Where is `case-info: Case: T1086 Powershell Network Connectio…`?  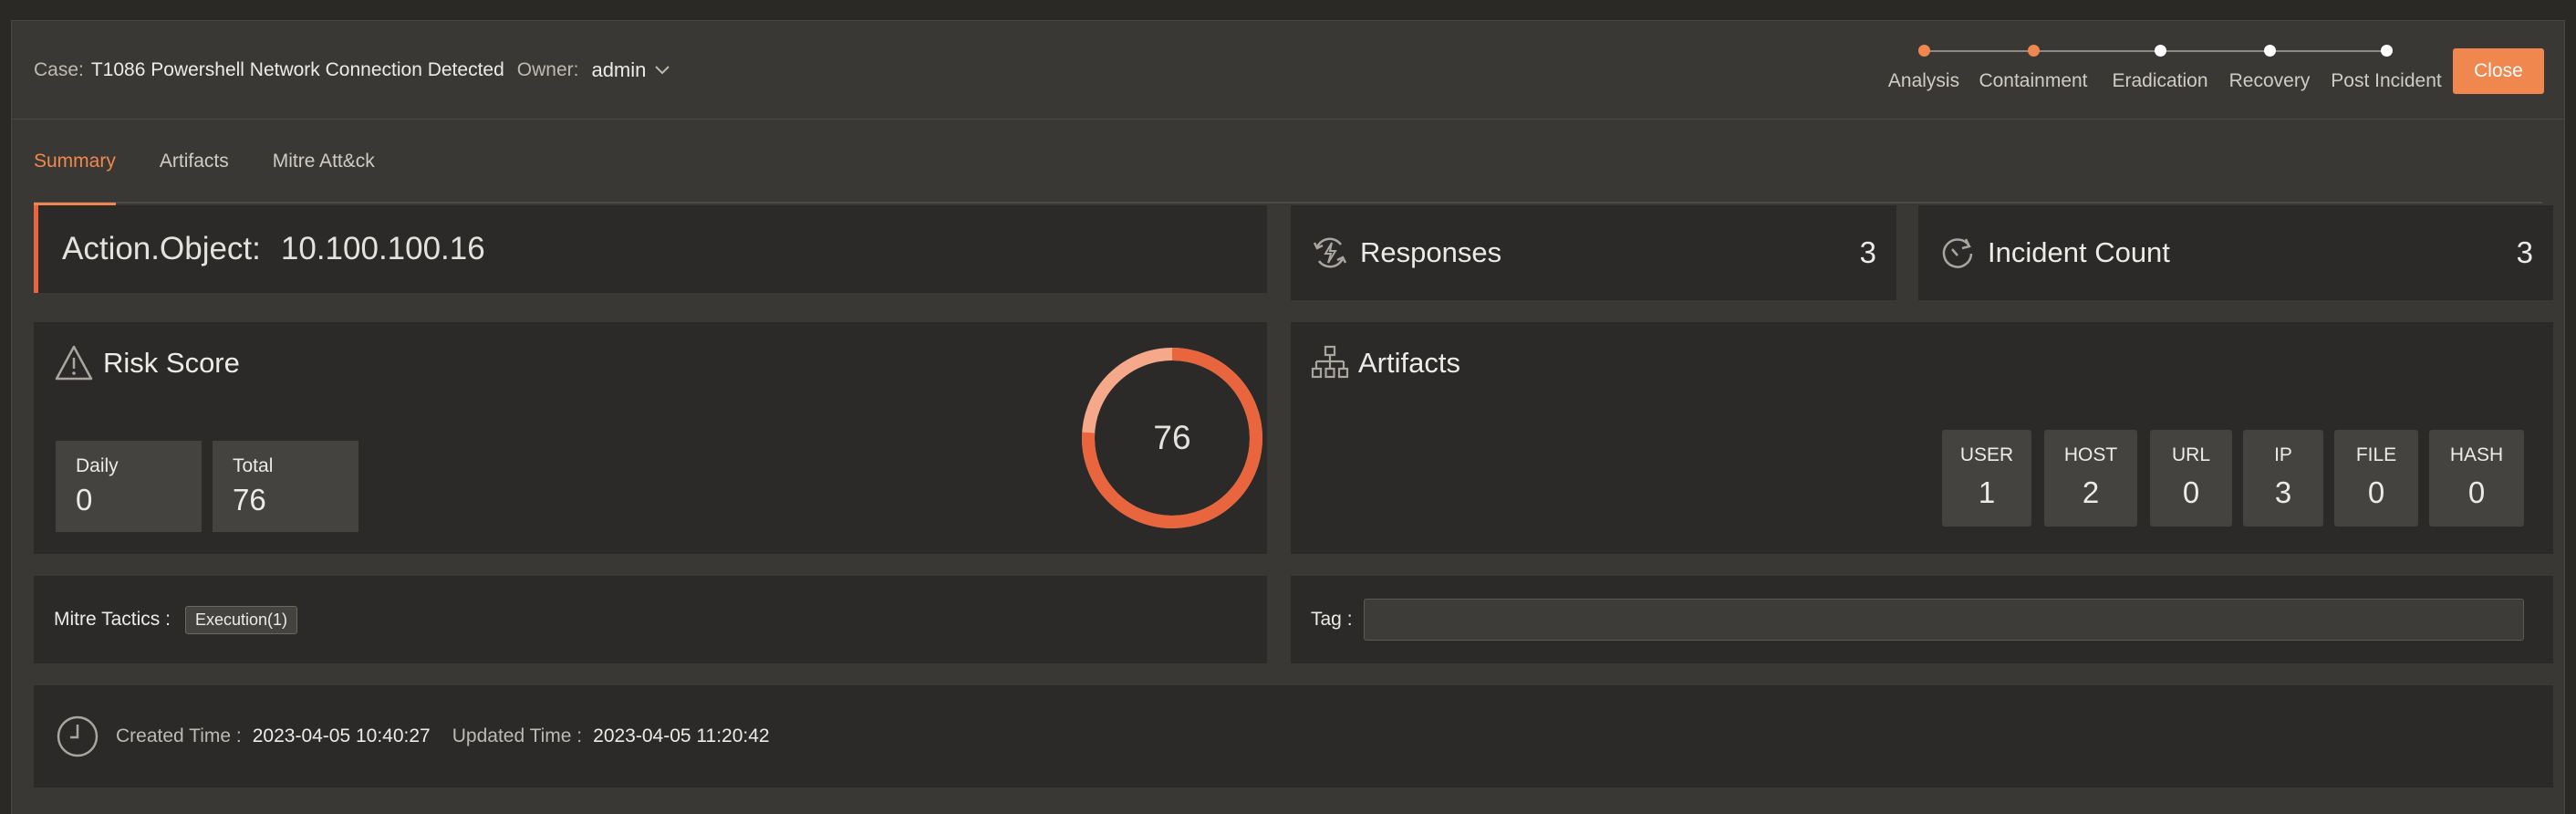
case-info: Case: T1086 Powershell Network Connectio… is located at coordinates (352, 70).